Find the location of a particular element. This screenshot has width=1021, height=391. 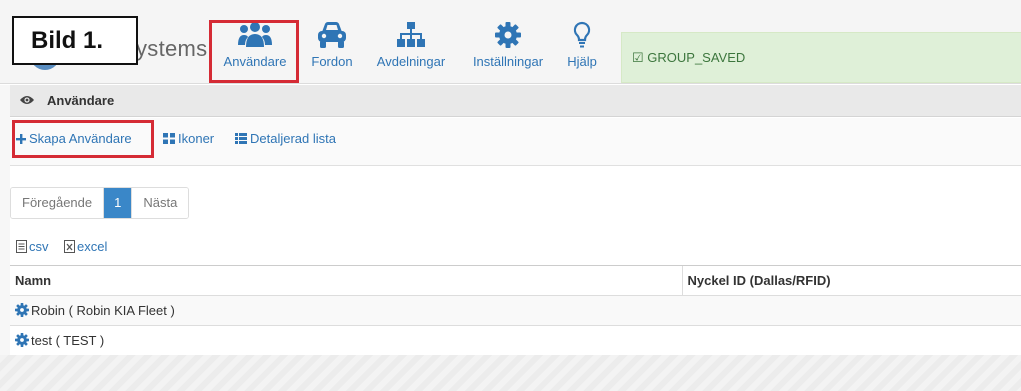

pagination-next: Nästa is located at coordinates (160, 203).